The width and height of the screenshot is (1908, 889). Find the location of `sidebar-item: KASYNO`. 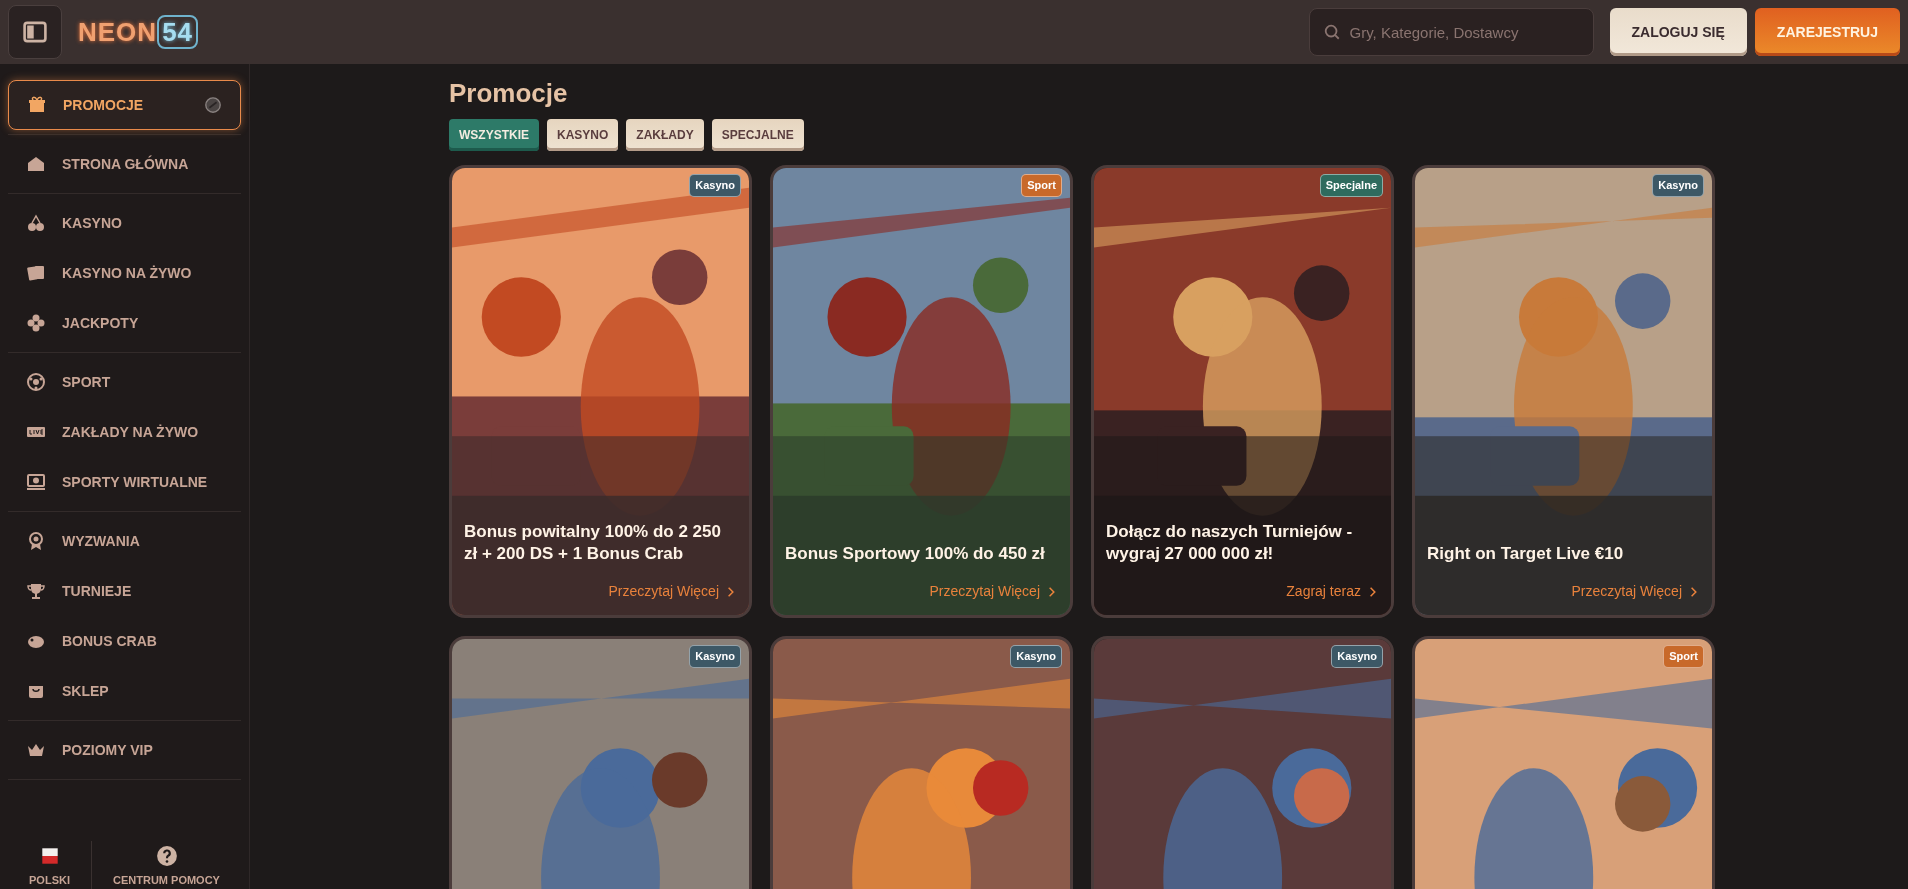

sidebar-item: KASYNO is located at coordinates (124, 223).